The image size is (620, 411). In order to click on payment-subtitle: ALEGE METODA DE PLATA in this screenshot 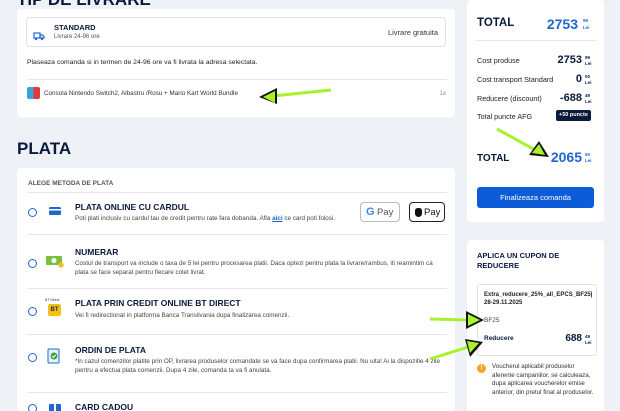, I will do `click(71, 183)`.